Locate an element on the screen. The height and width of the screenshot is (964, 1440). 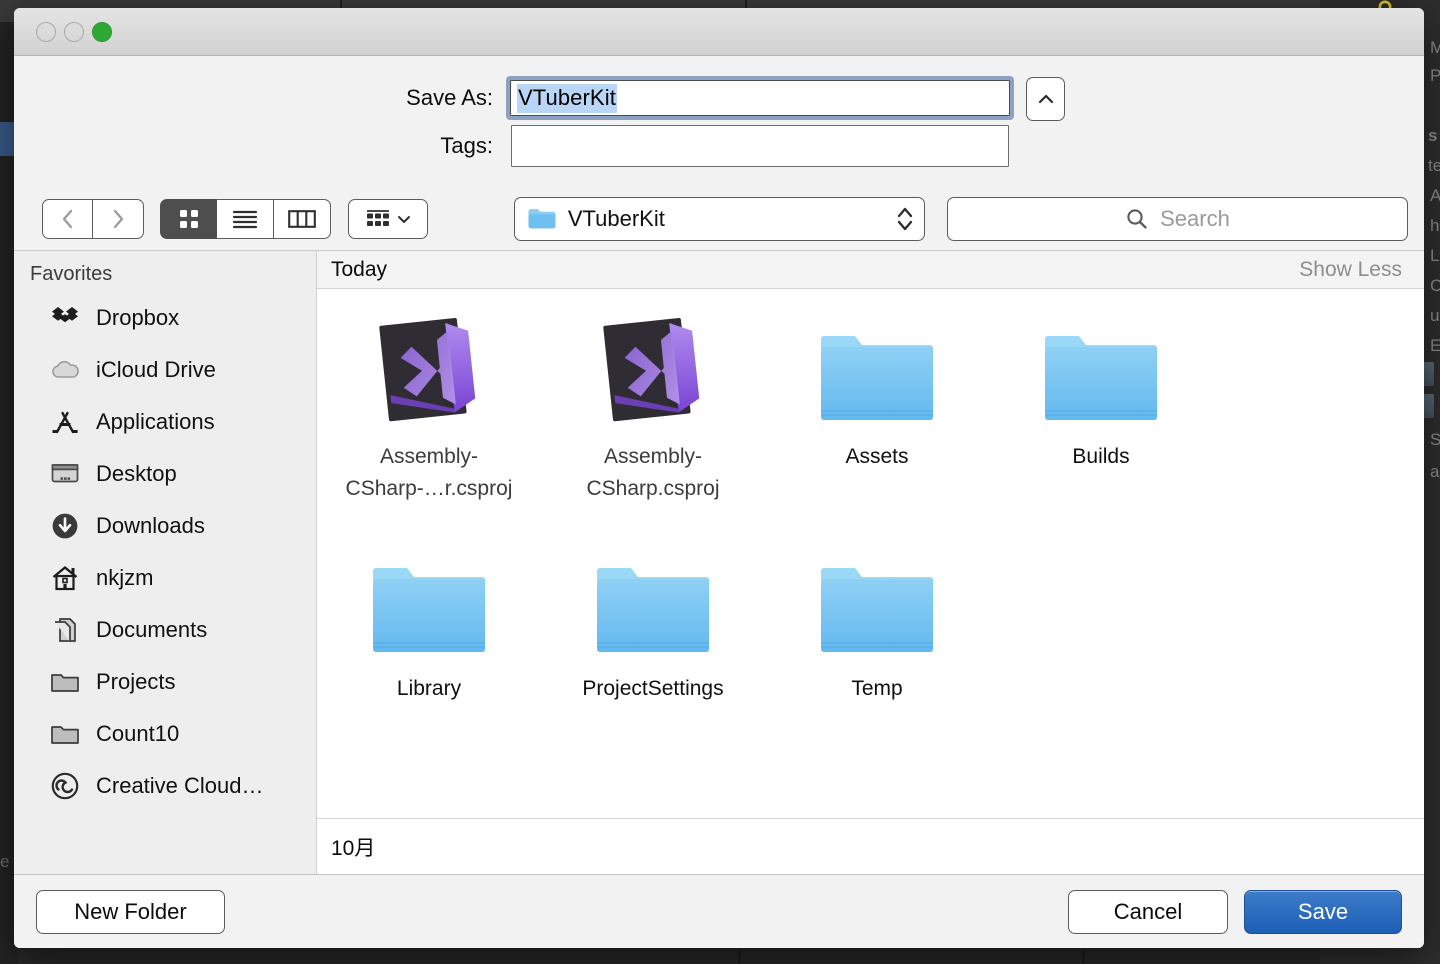
file-item: Library is located at coordinates (429, 655).